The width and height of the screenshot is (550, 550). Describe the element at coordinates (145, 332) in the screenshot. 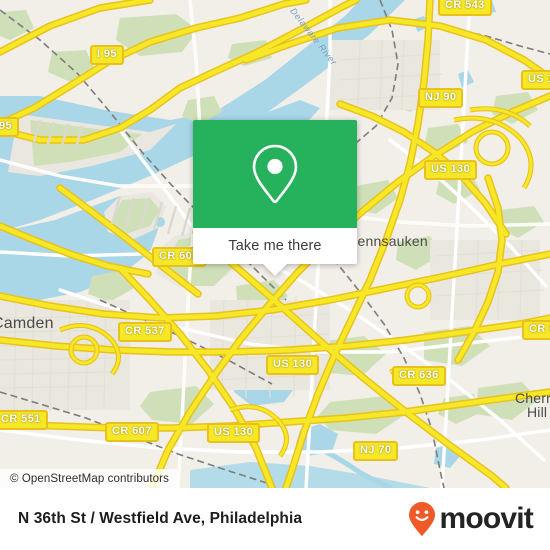

I see `road-shield-cr537: CR 537` at that location.